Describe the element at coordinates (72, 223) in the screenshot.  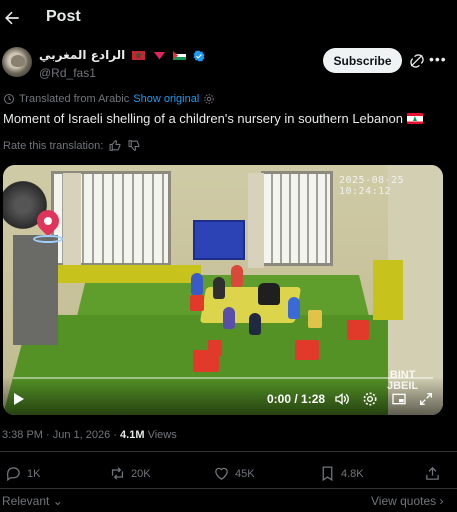
I see `video-curtain-left` at that location.